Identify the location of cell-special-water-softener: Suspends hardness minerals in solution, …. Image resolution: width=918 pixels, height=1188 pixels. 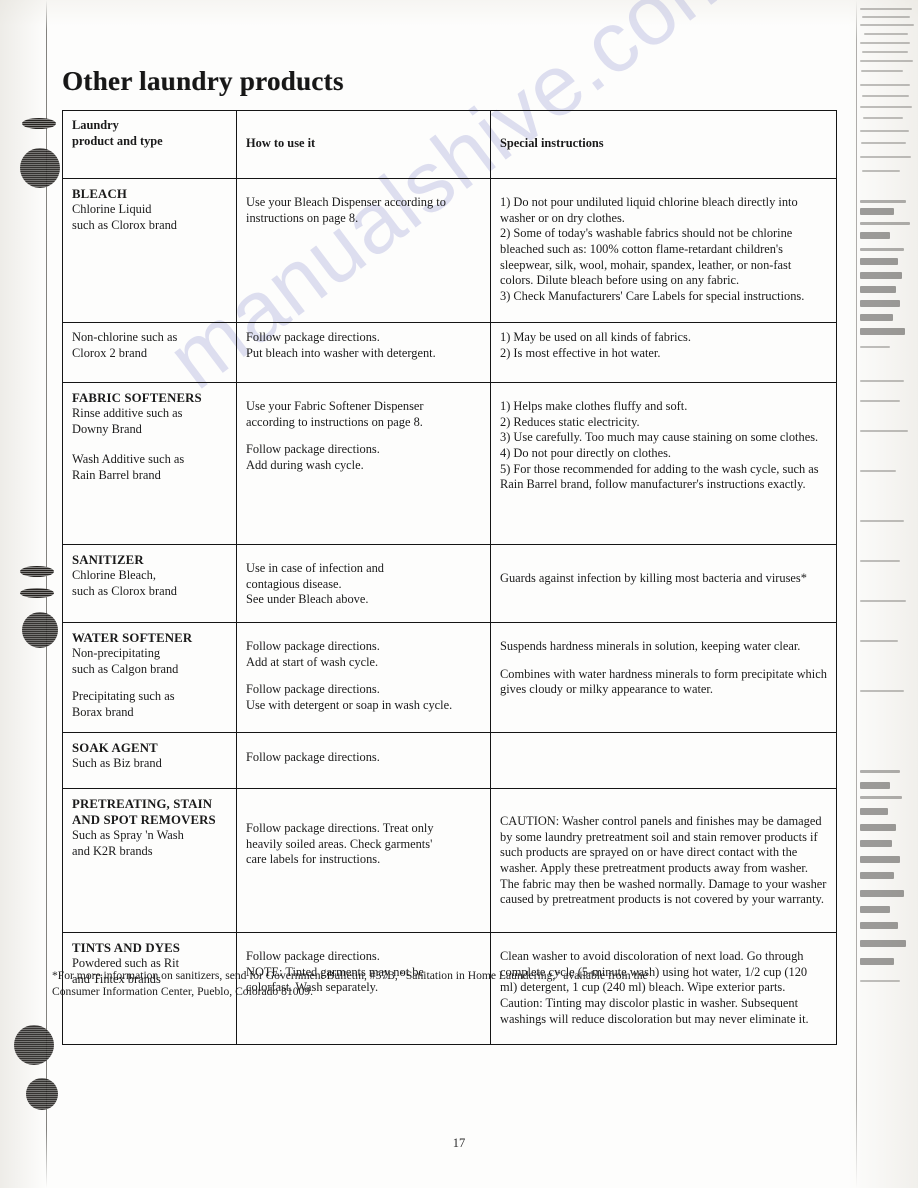
(663, 677).